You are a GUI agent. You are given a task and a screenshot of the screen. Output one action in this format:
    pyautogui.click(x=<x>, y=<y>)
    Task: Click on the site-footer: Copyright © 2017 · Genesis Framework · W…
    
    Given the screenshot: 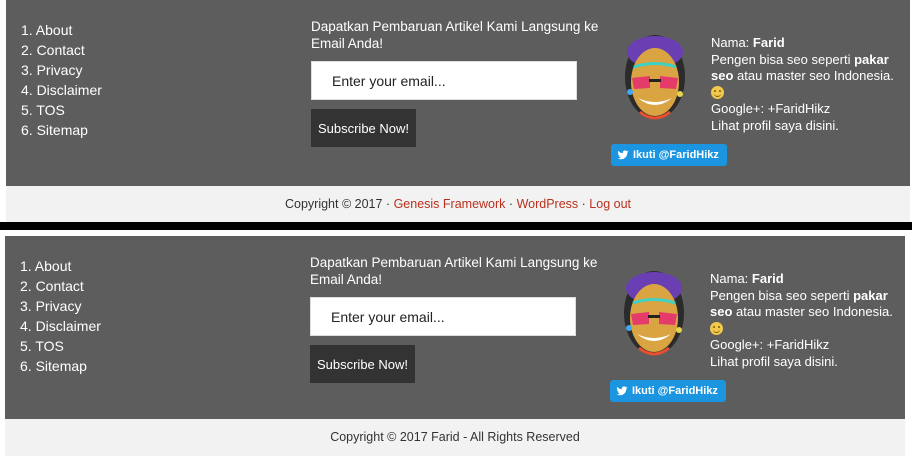 What is the action you would take?
    pyautogui.click(x=458, y=204)
    